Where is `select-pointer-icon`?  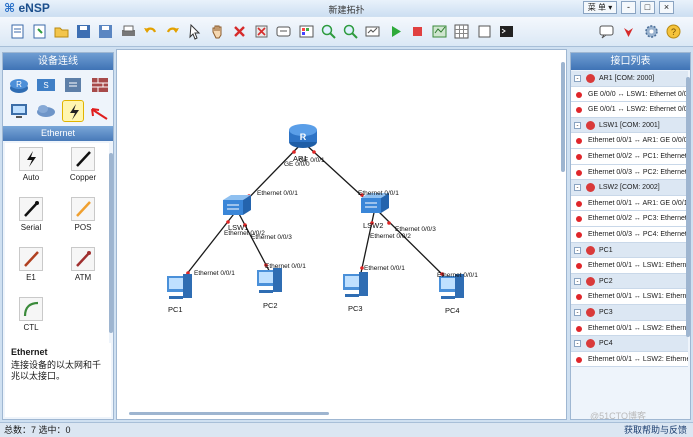
select-pointer-icon is located at coordinates (194, 31).